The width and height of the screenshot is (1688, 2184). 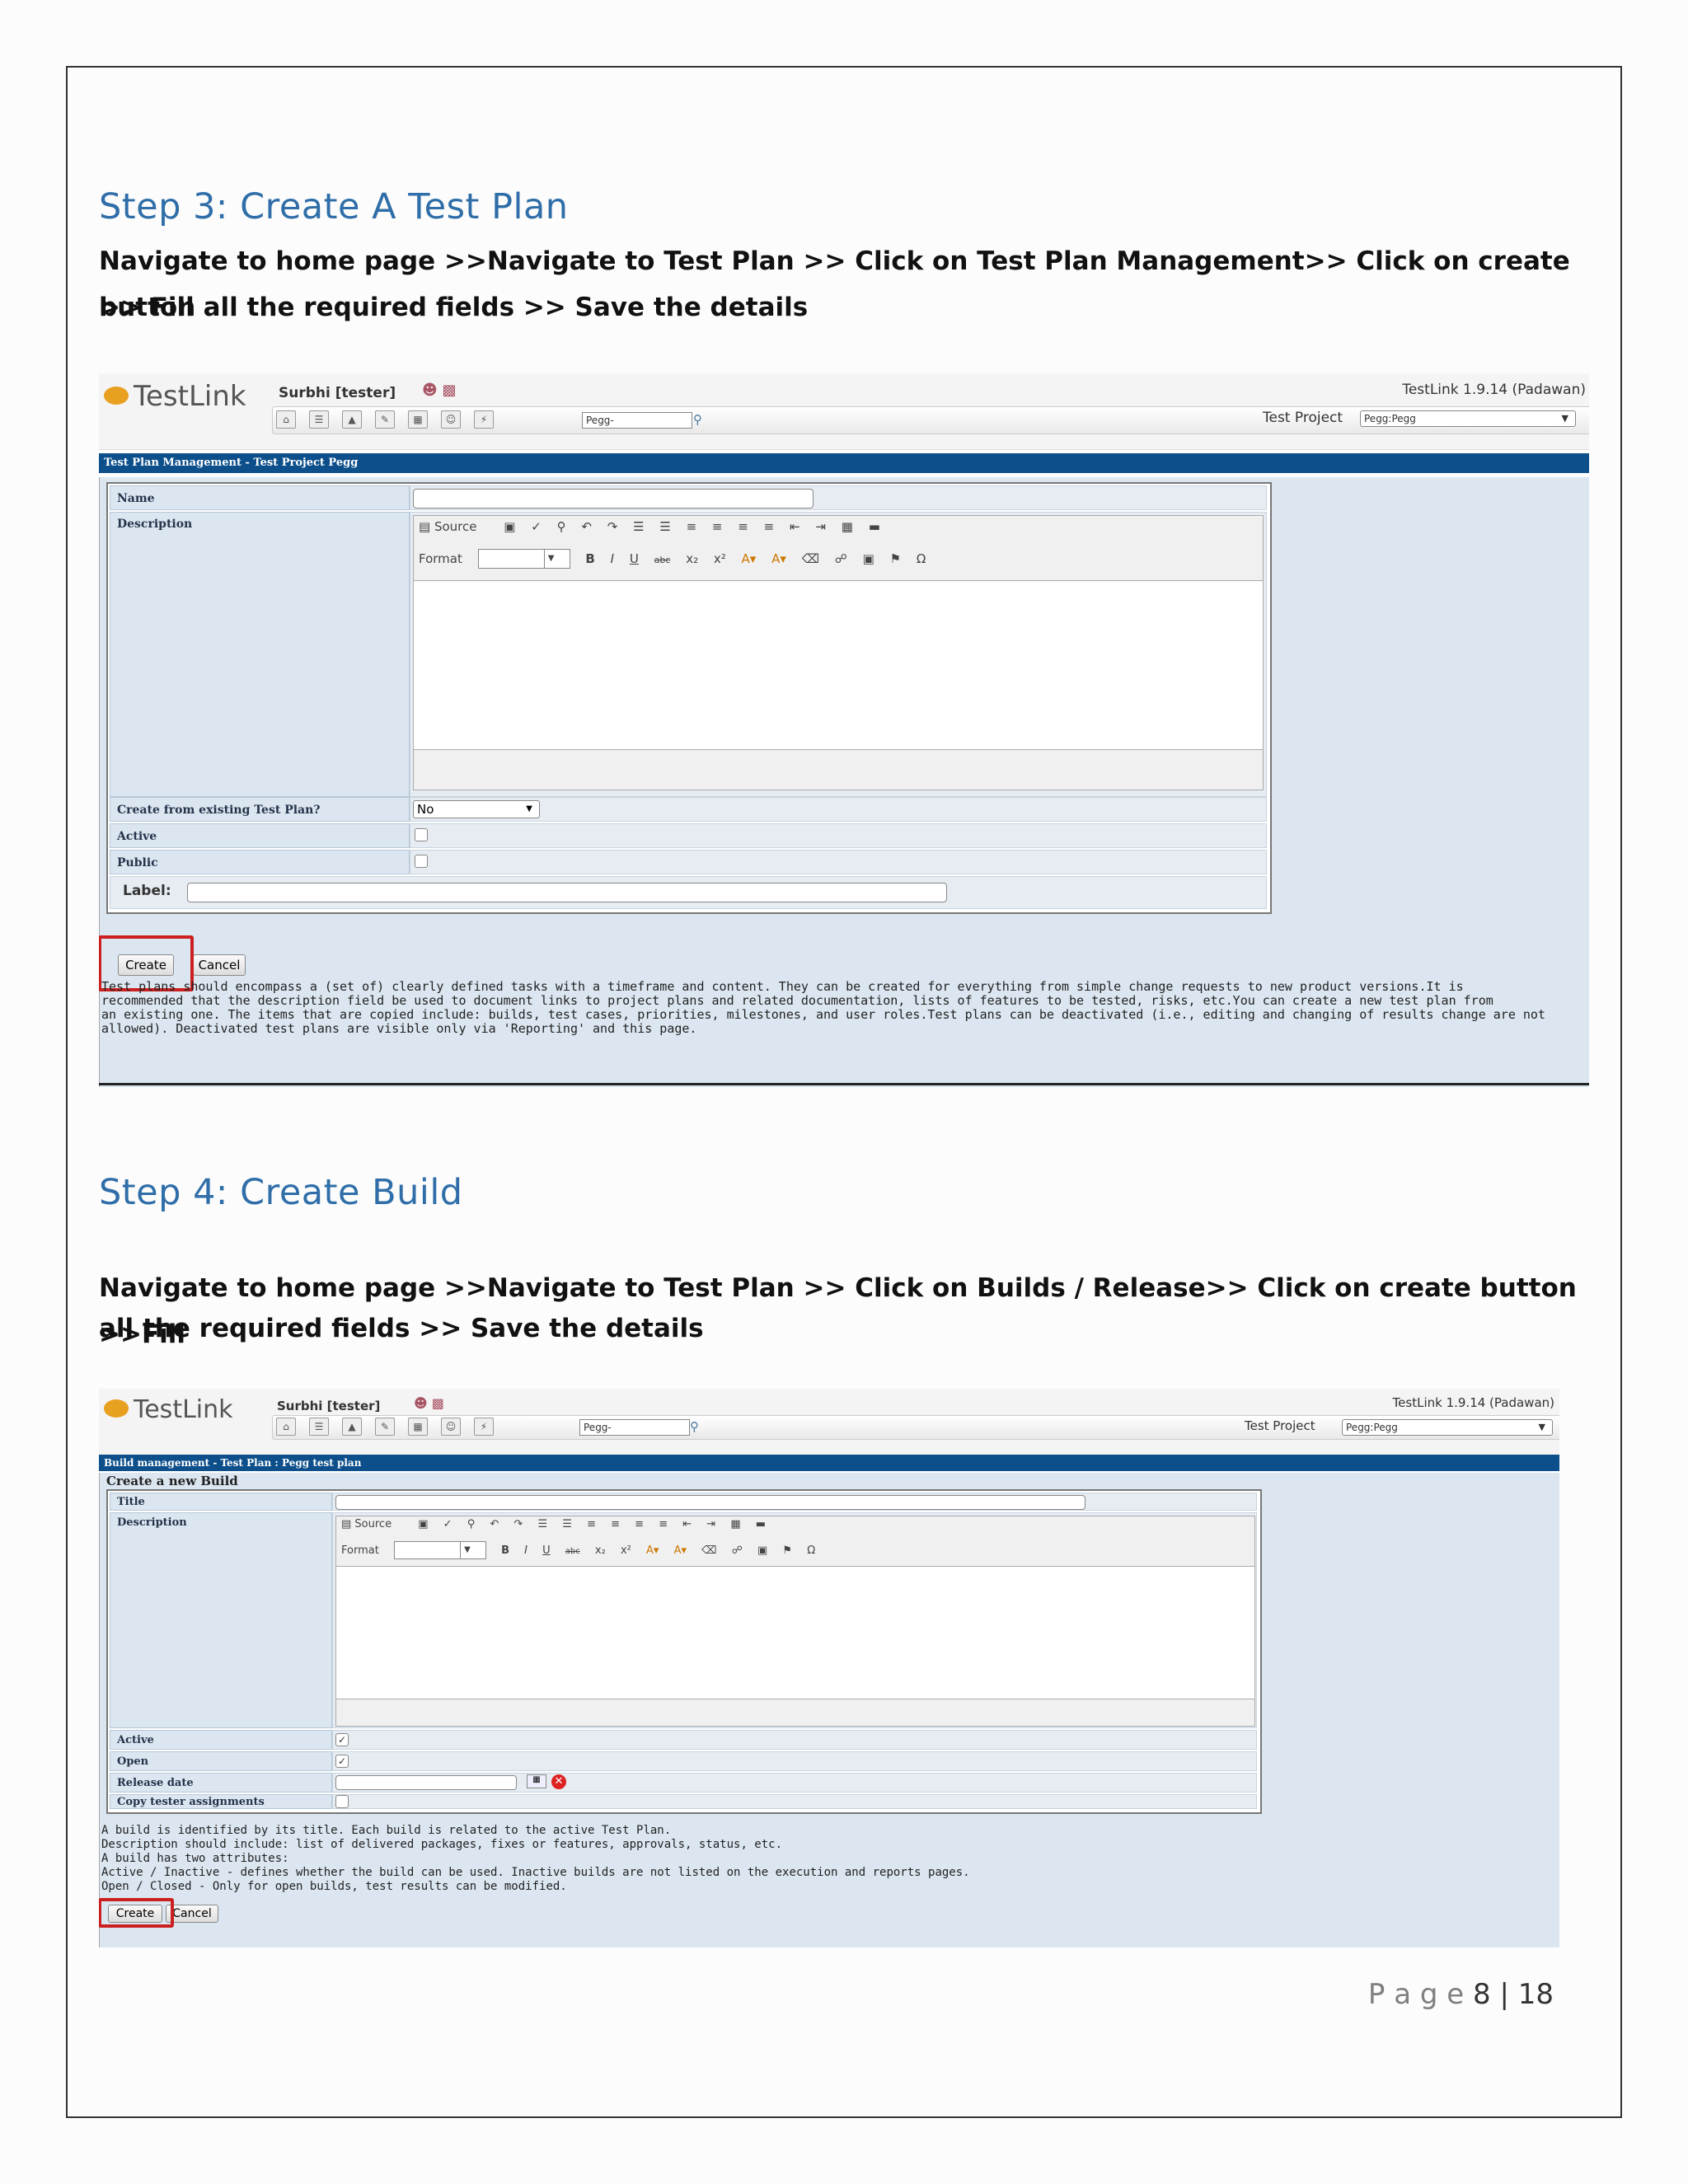 What do you see at coordinates (839, 862) in the screenshot?
I see `public-cell` at bounding box center [839, 862].